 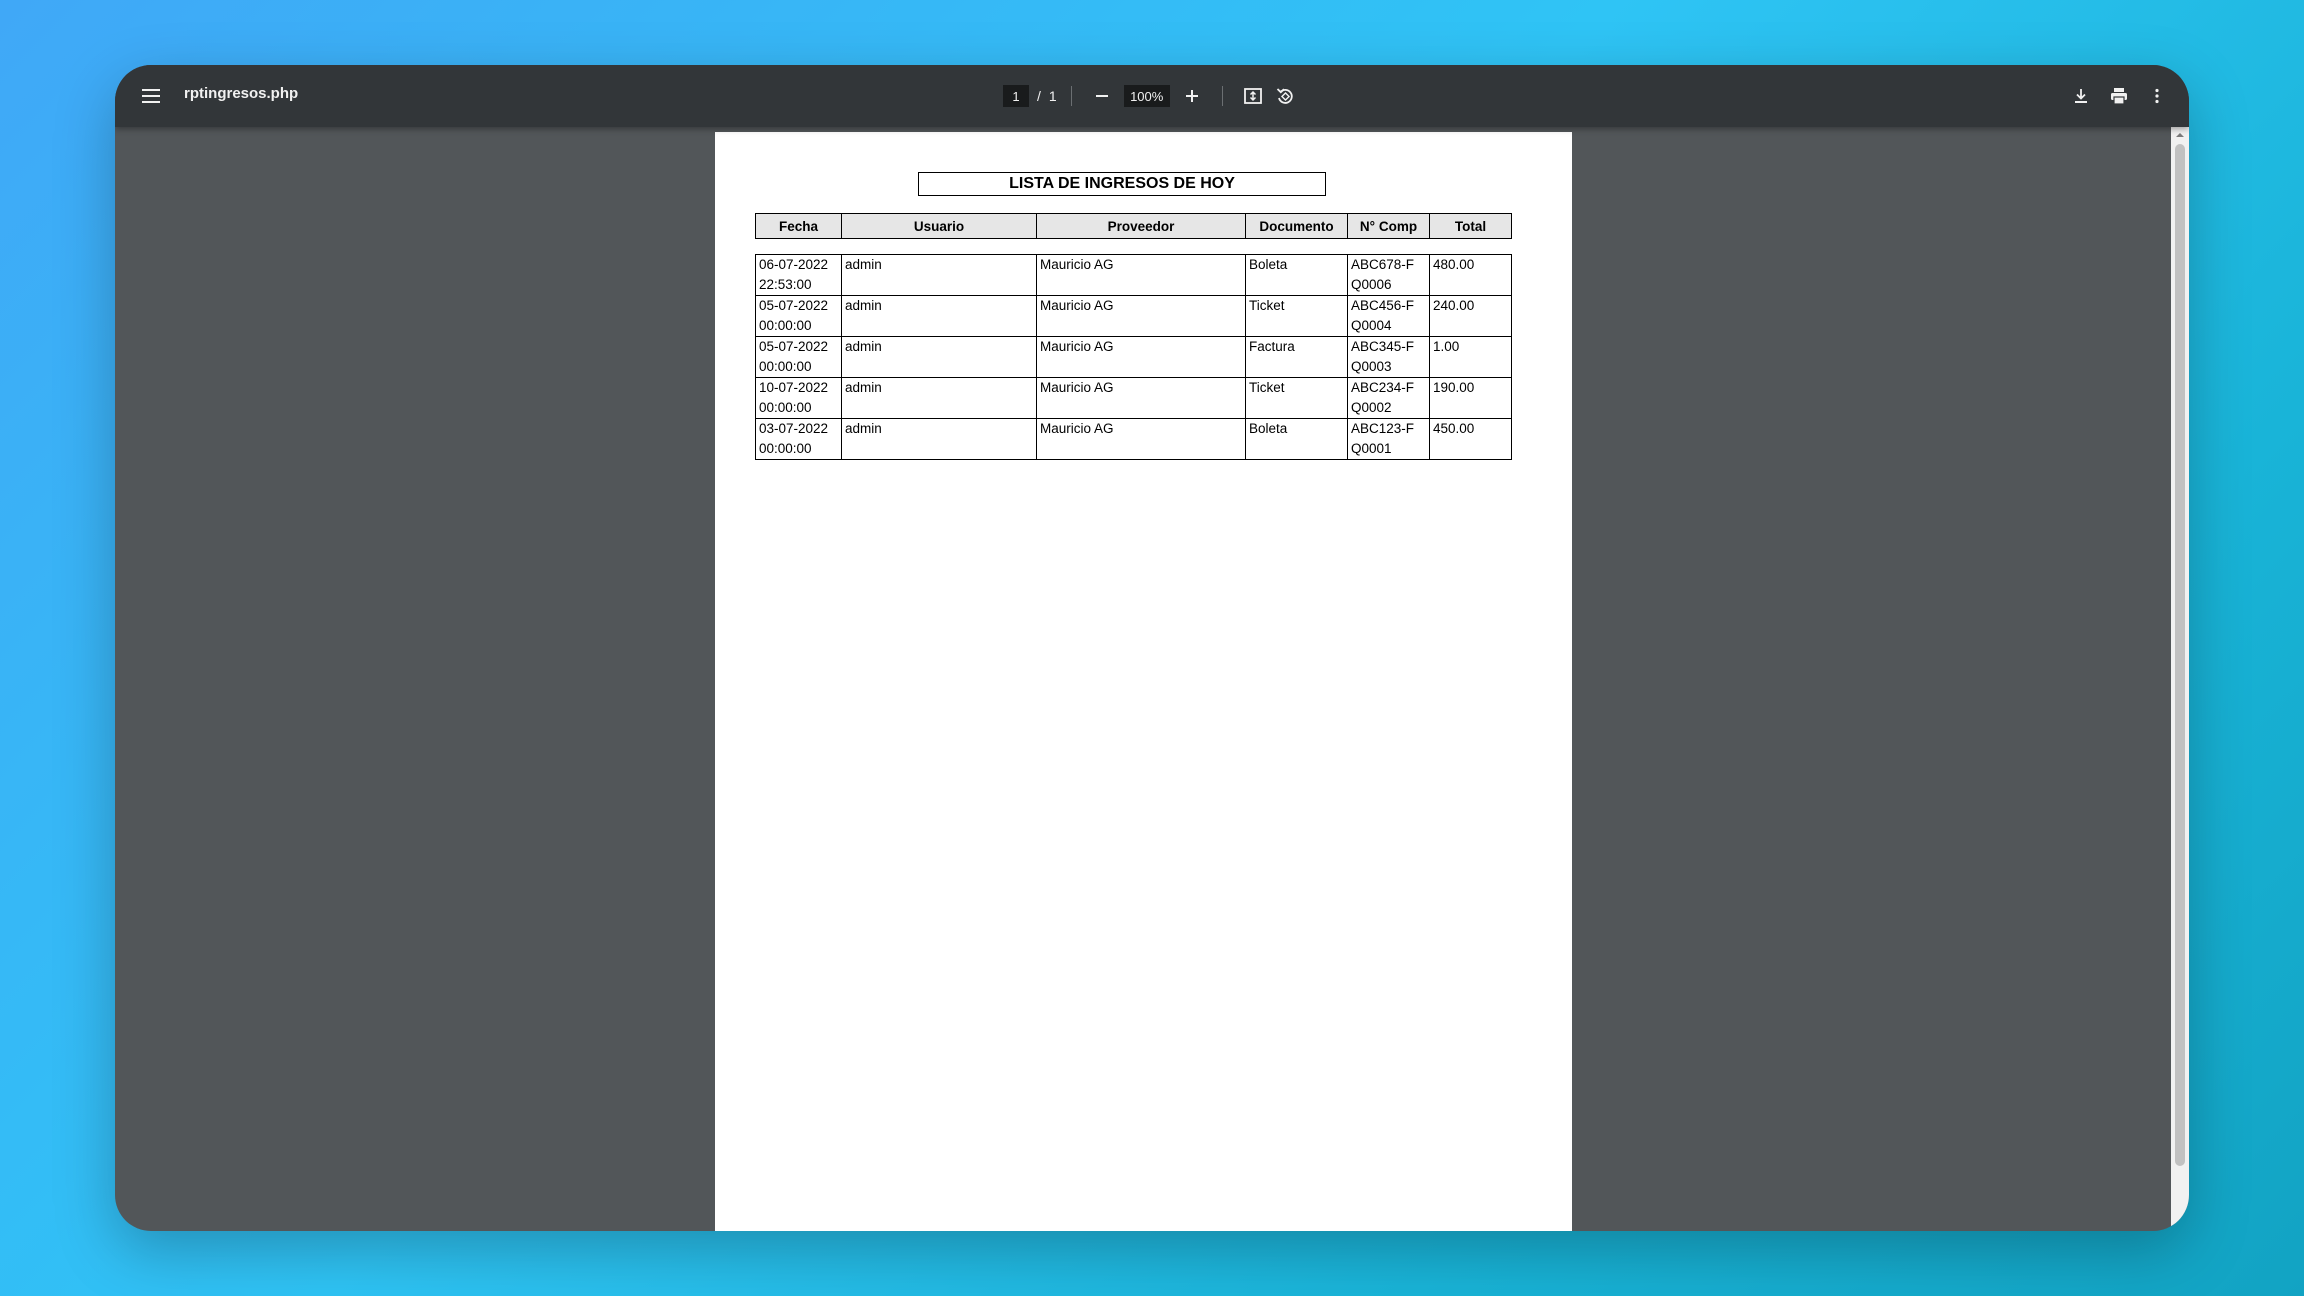 What do you see at coordinates (1388, 275) in the screenshot?
I see `cell-comp: ABC678-F Q0006` at bounding box center [1388, 275].